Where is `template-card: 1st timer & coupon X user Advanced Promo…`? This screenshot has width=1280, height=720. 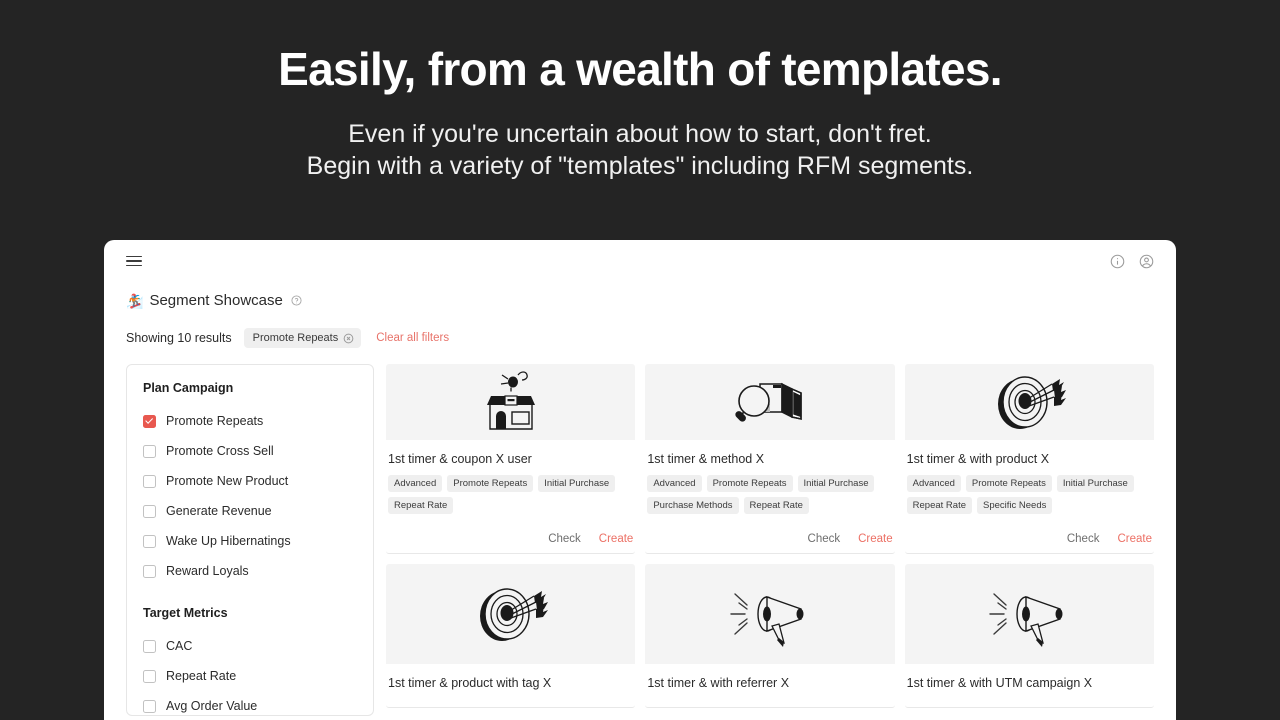
template-card: 1st timer & coupon X user Advanced Promo… is located at coordinates (511, 459).